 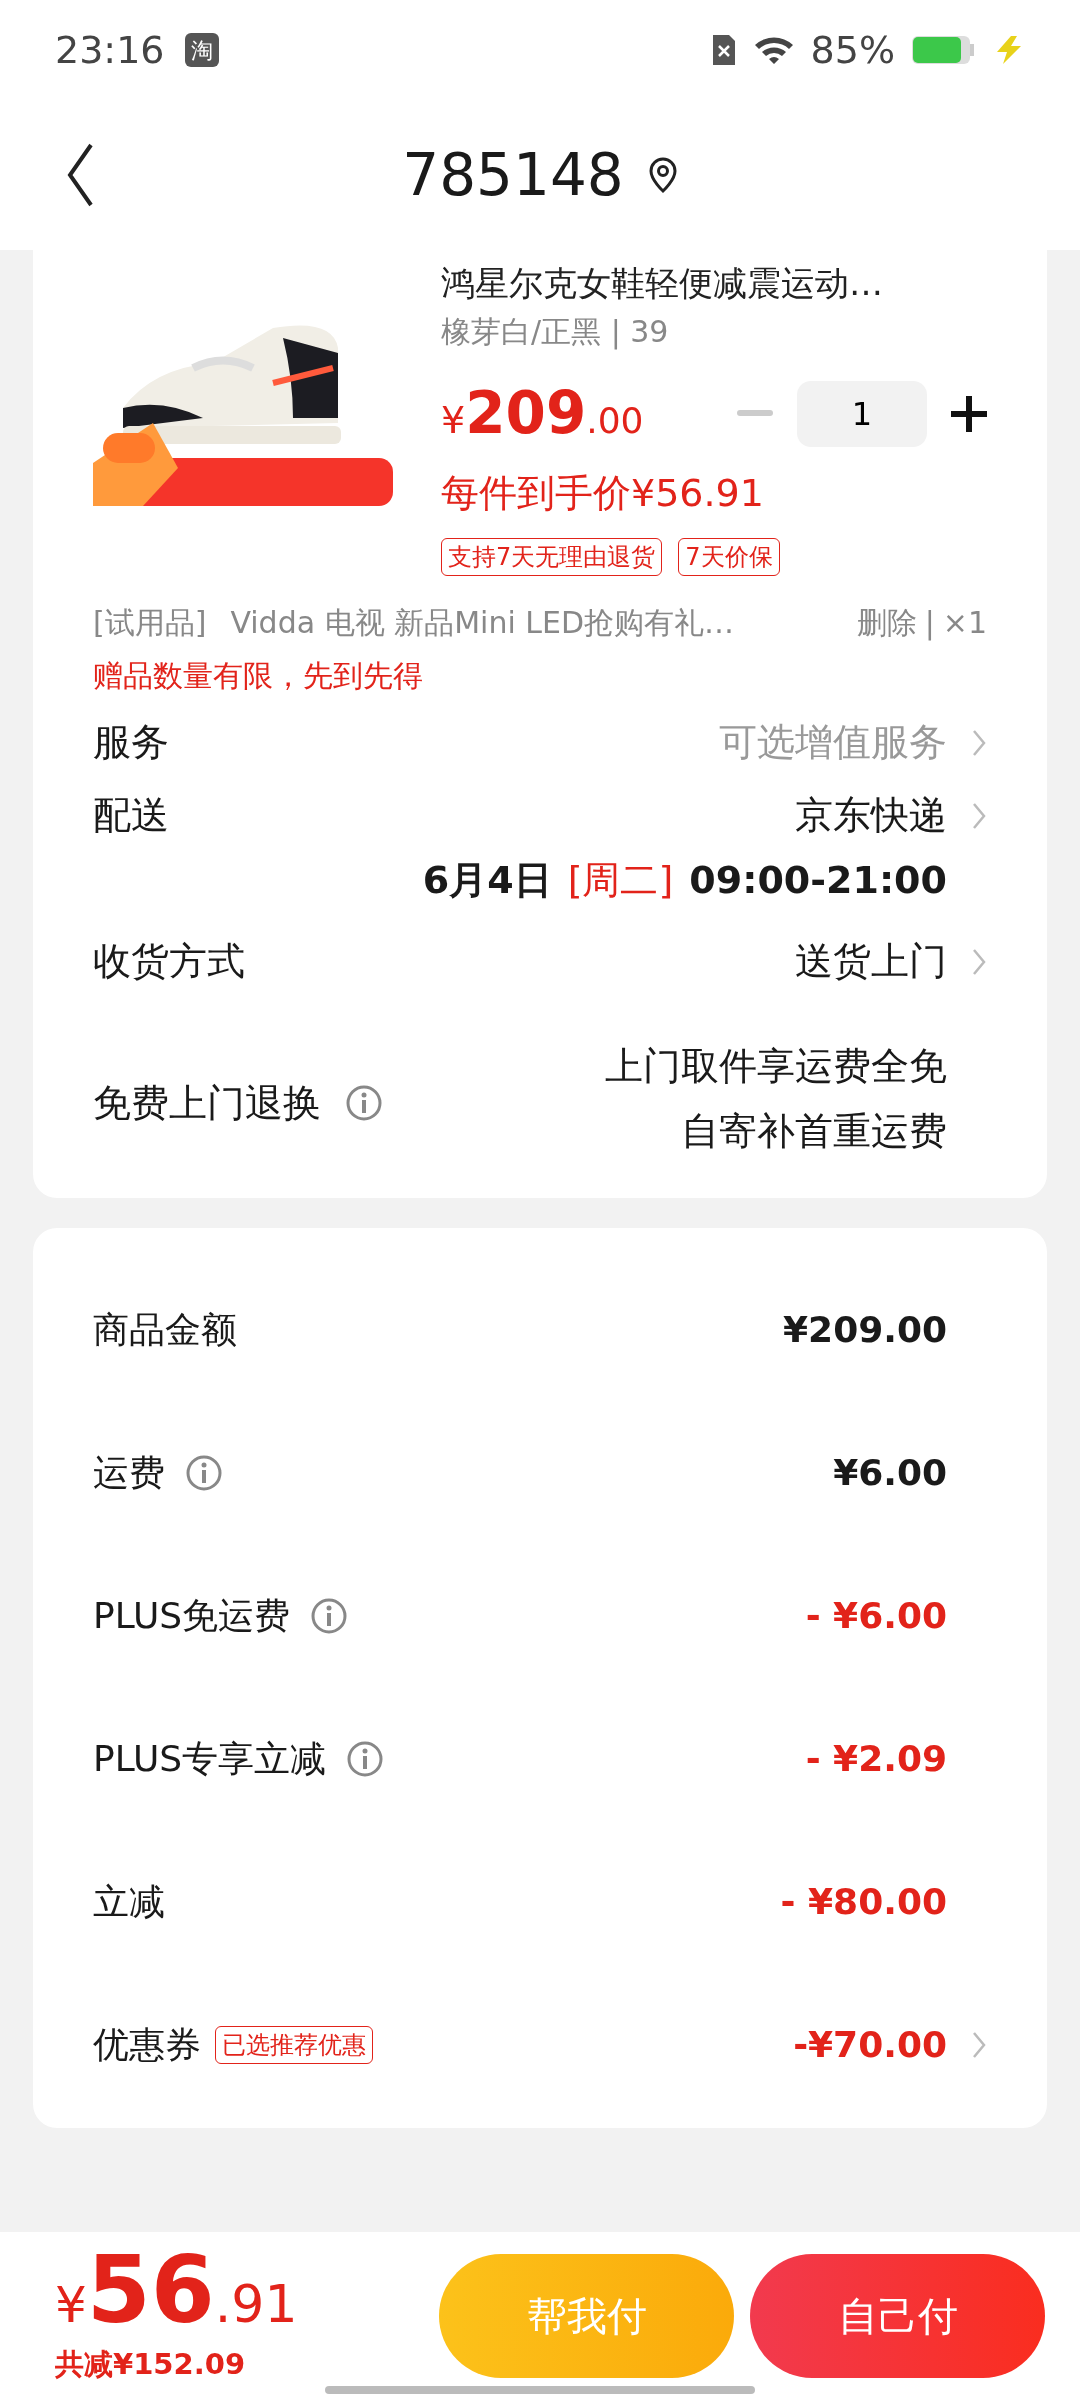 What do you see at coordinates (876, 1758) in the screenshot?
I see `fee-value: - ¥2.09` at bounding box center [876, 1758].